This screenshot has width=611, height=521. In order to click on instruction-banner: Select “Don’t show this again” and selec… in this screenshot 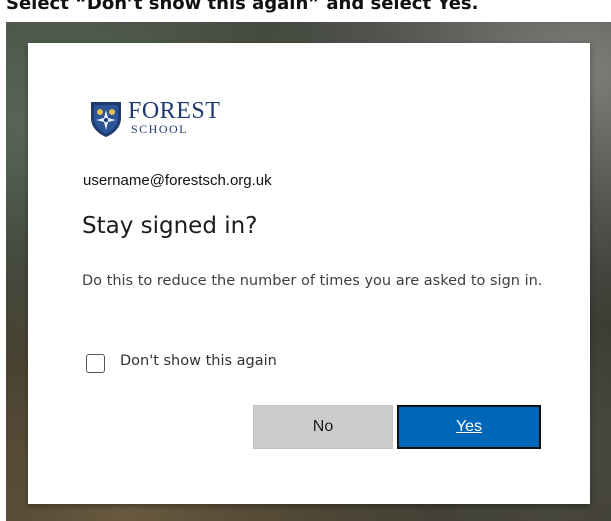, I will do `click(305, 11)`.